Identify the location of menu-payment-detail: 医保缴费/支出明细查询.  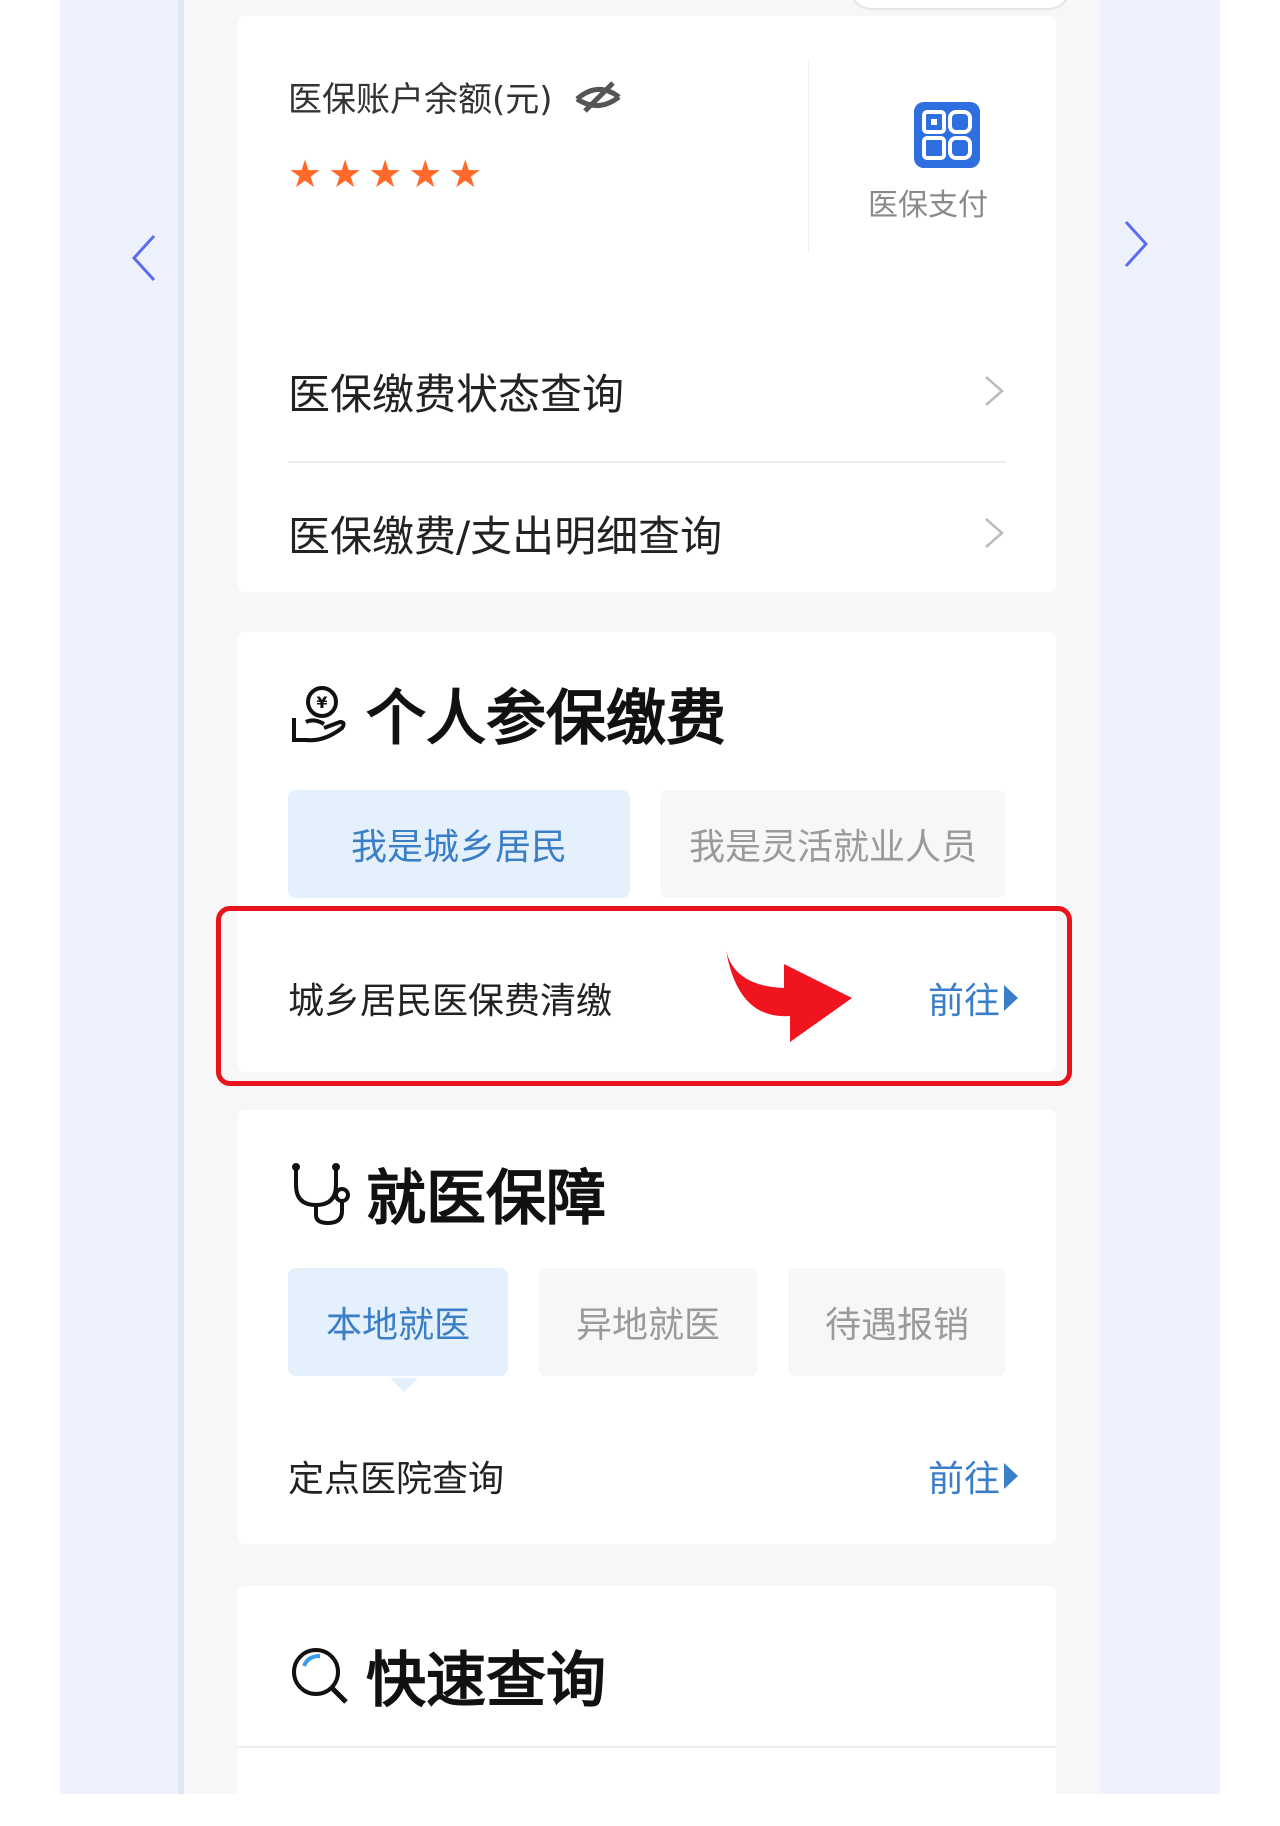
(647, 533).